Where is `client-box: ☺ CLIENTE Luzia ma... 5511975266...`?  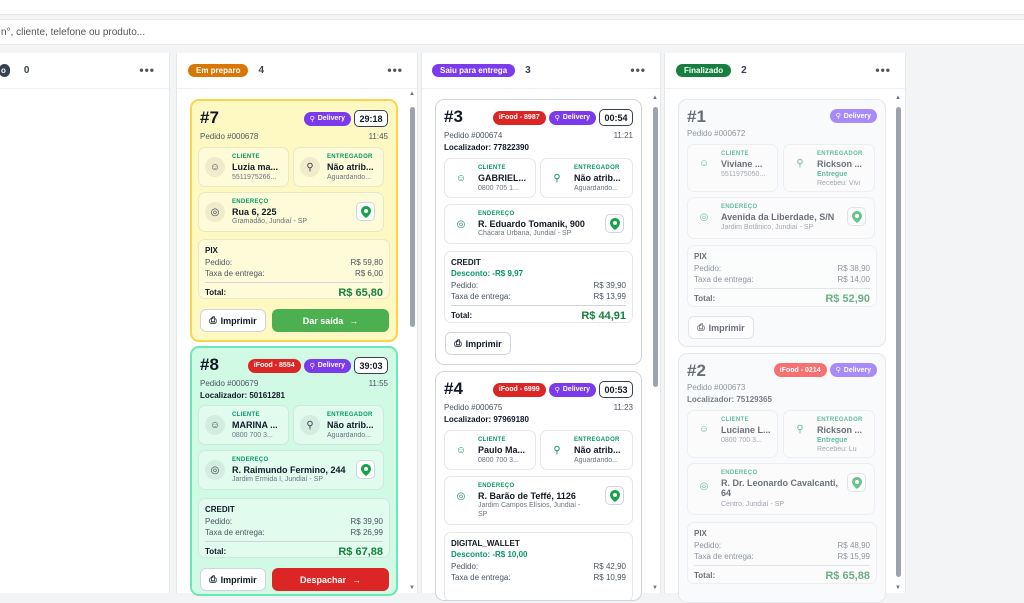 client-box: ☺ CLIENTE Luzia ma... 5511975266... is located at coordinates (243, 167).